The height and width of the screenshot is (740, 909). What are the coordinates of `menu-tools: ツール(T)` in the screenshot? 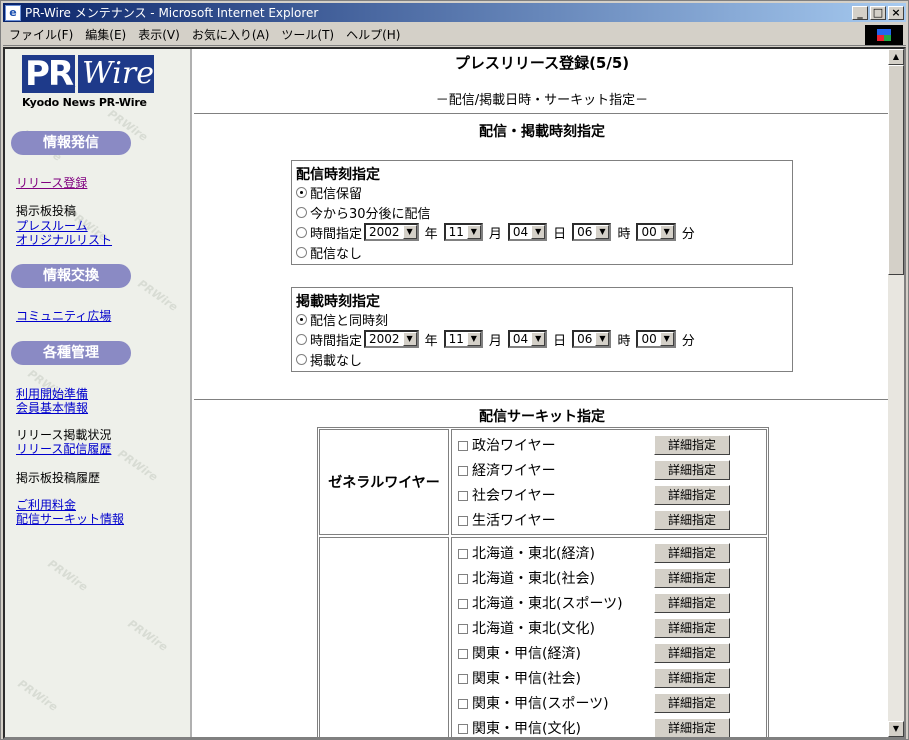 It's located at (307, 34).